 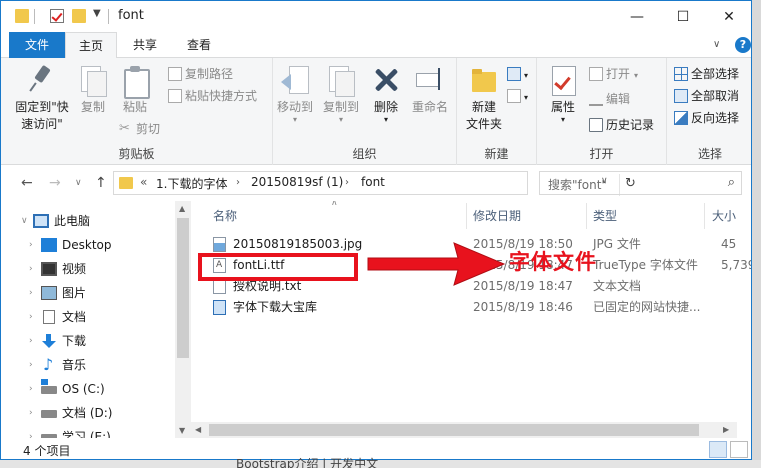 What do you see at coordinates (145, 45) in the screenshot?
I see `tab-share: 共享` at bounding box center [145, 45].